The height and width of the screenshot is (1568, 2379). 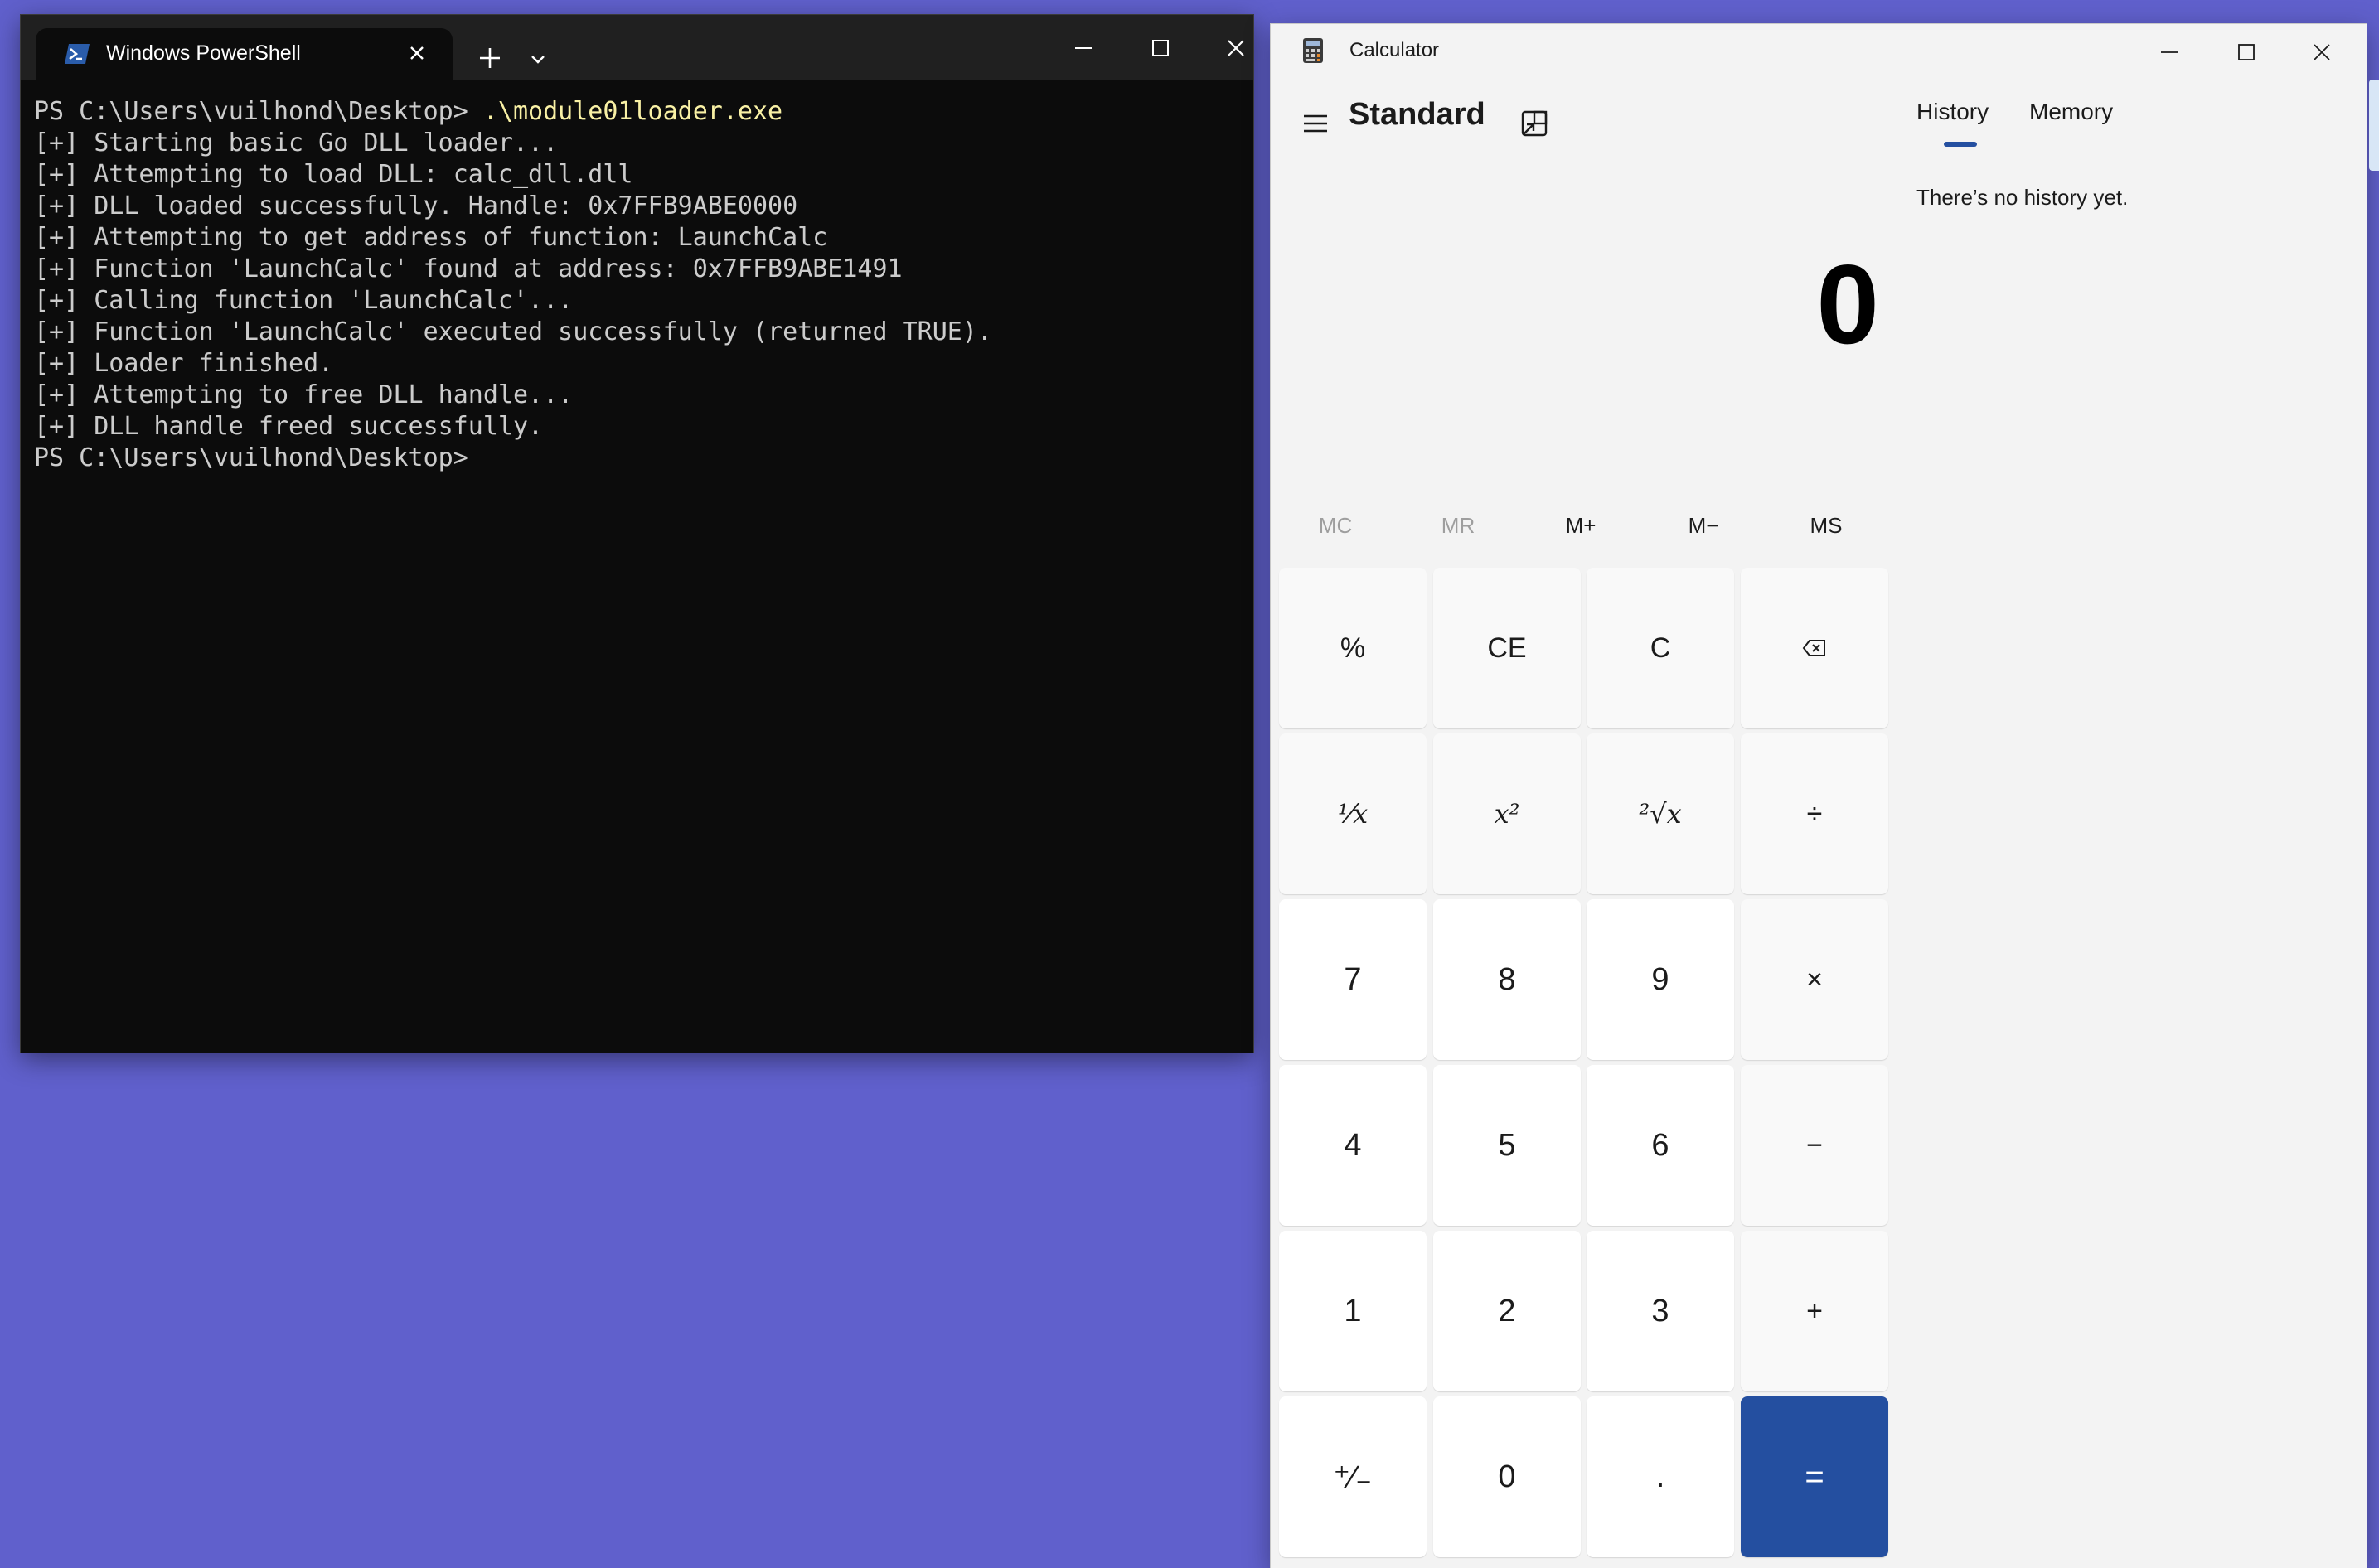 I want to click on square-button: x², so click(x=1507, y=813).